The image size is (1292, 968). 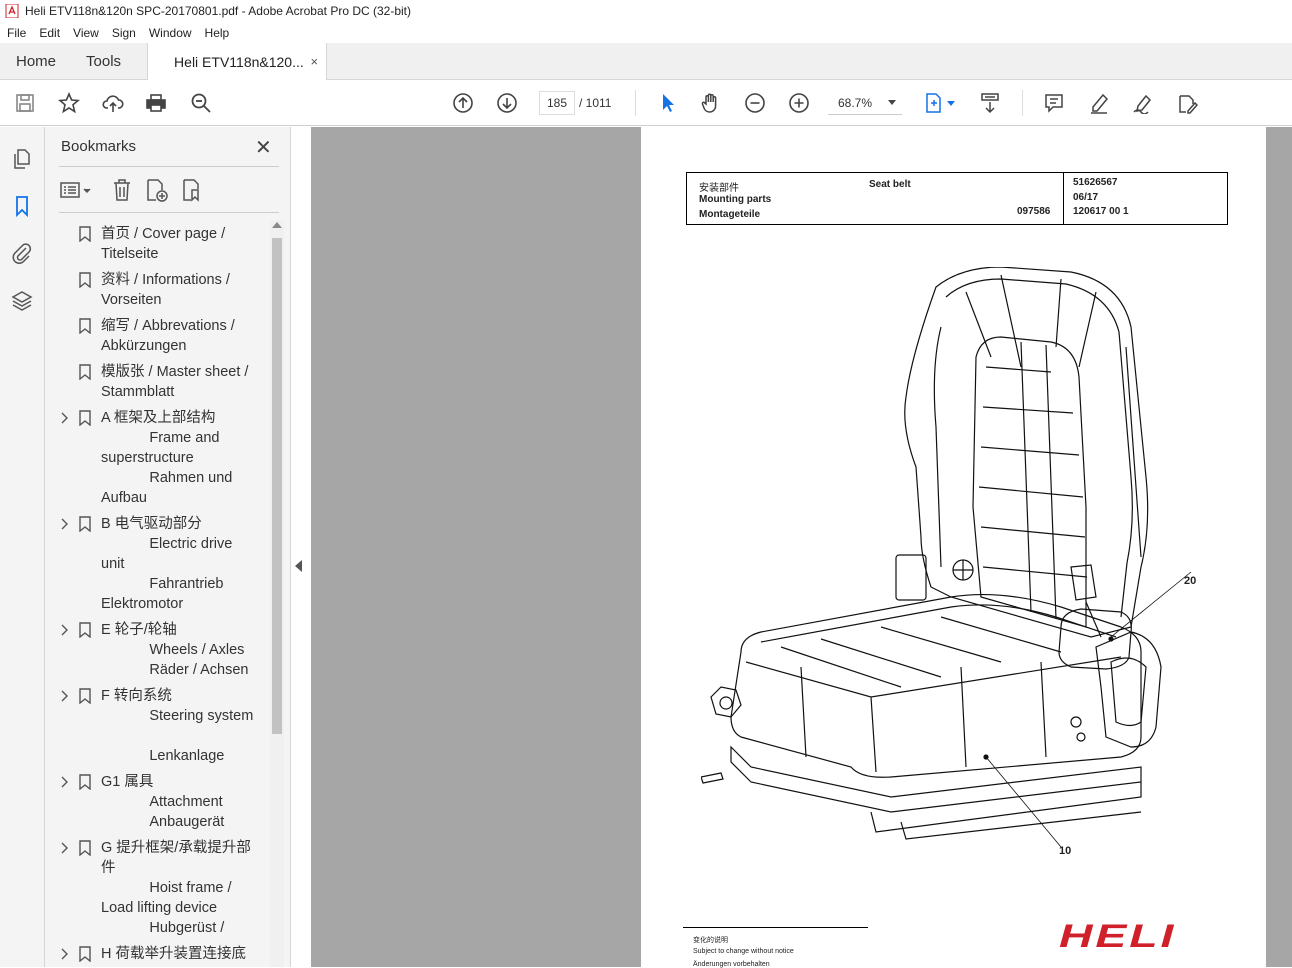 I want to click on tab-home: Home, so click(x=35, y=61).